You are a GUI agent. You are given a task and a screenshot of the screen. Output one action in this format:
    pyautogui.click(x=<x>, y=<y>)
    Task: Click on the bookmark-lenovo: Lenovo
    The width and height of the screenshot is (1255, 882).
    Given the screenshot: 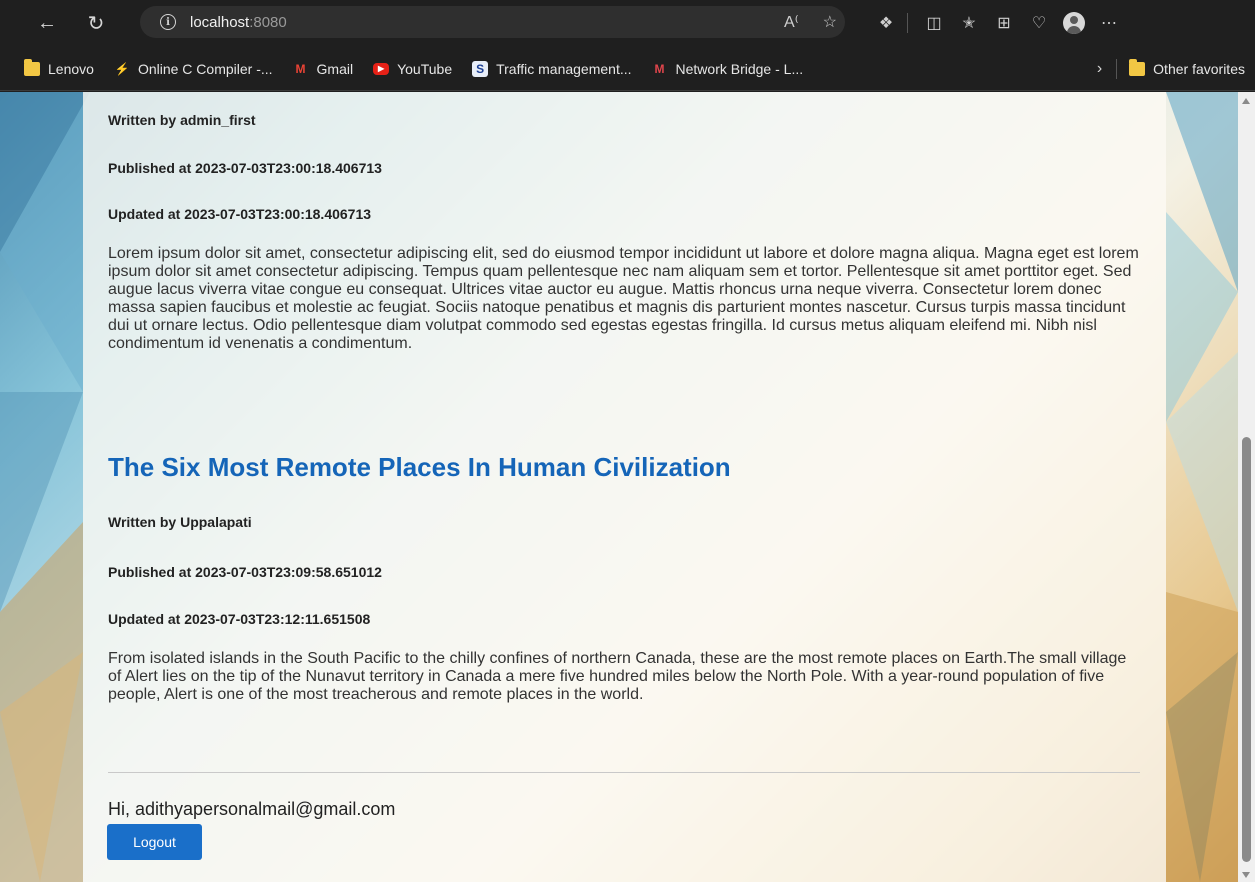 What is the action you would take?
    pyautogui.click(x=59, y=67)
    